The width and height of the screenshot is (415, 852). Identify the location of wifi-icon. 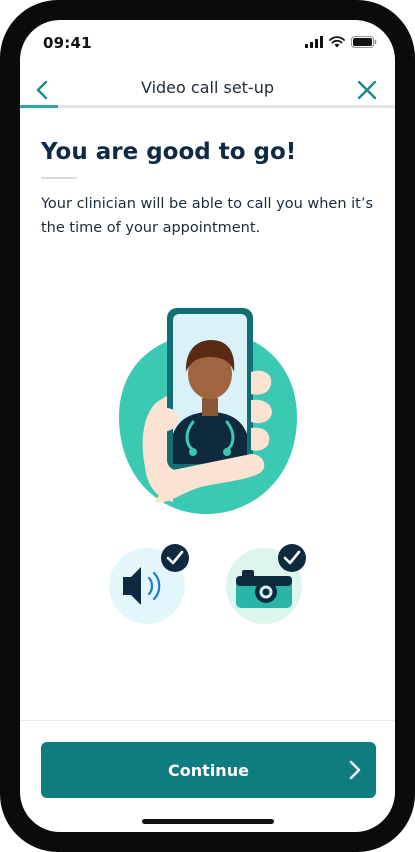
(337, 42).